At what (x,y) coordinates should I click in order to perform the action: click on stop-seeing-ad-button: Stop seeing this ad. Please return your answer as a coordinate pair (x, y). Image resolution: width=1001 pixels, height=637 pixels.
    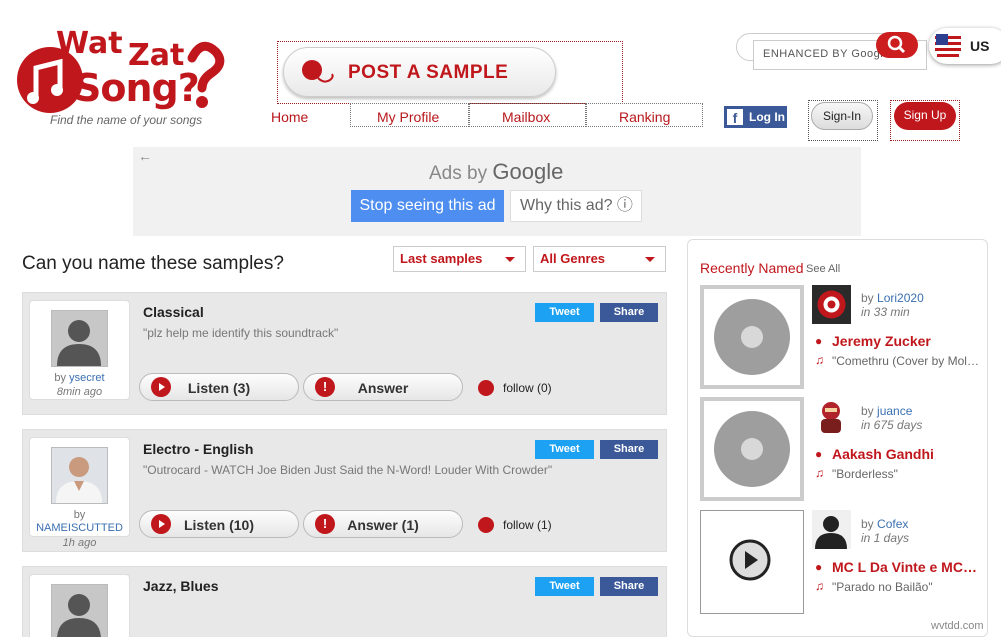
    Looking at the image, I should click on (427, 206).